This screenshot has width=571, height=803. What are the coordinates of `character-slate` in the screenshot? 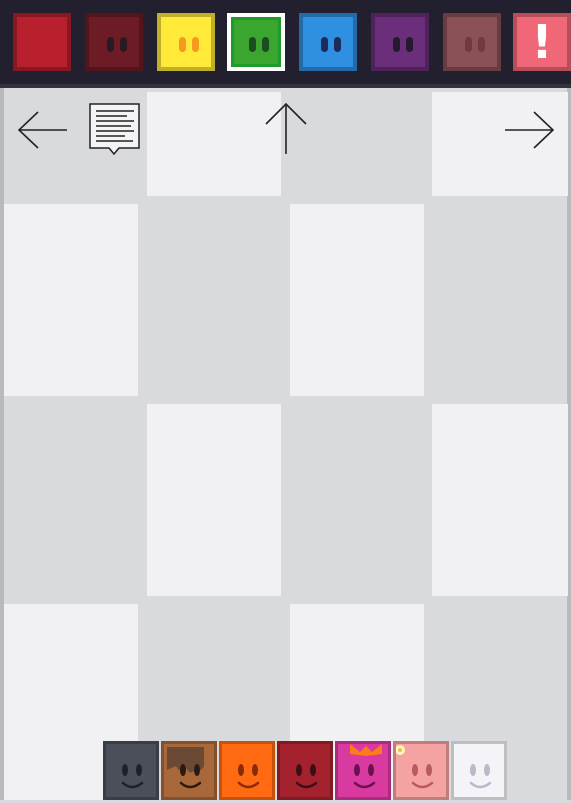 It's located at (131, 770).